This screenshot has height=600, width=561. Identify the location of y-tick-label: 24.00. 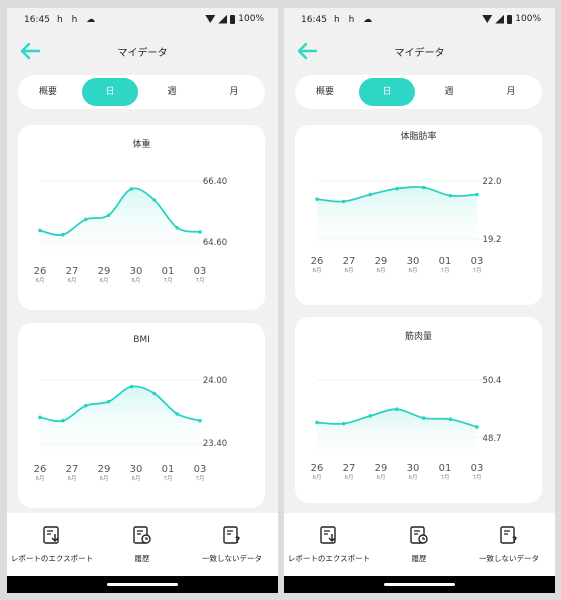
(215, 381).